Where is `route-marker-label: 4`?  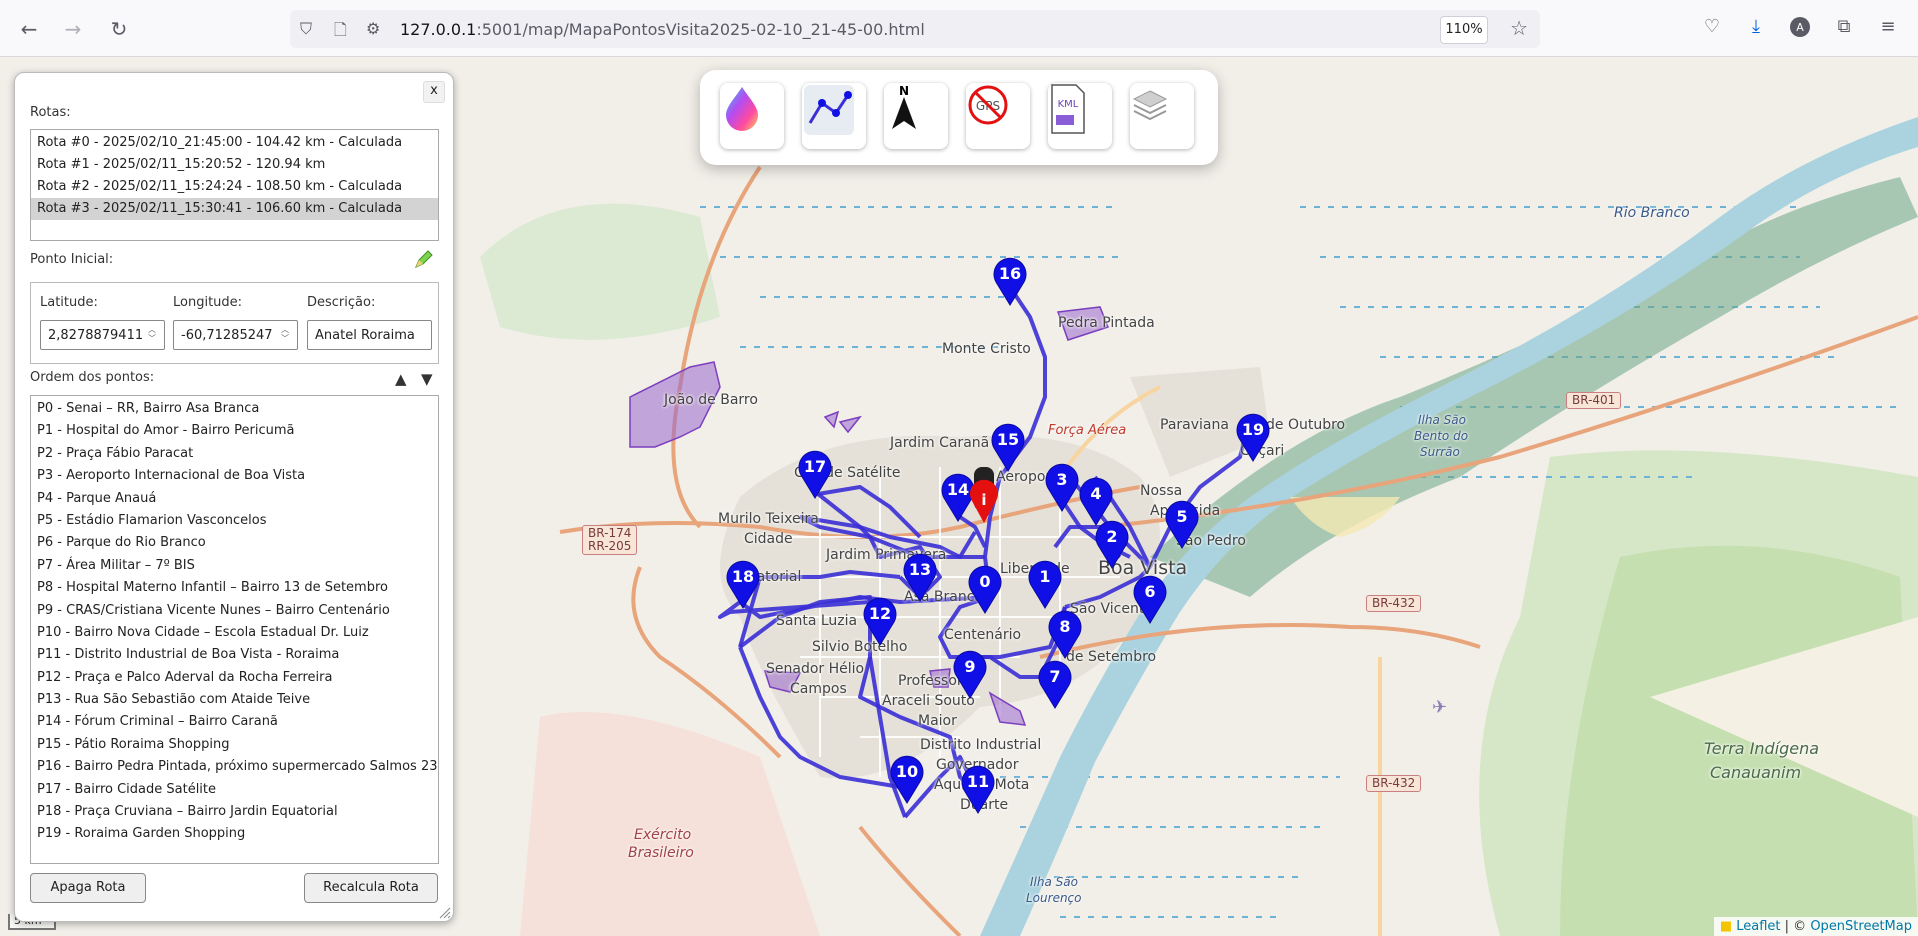
route-marker-label: 4 is located at coordinates (1096, 493).